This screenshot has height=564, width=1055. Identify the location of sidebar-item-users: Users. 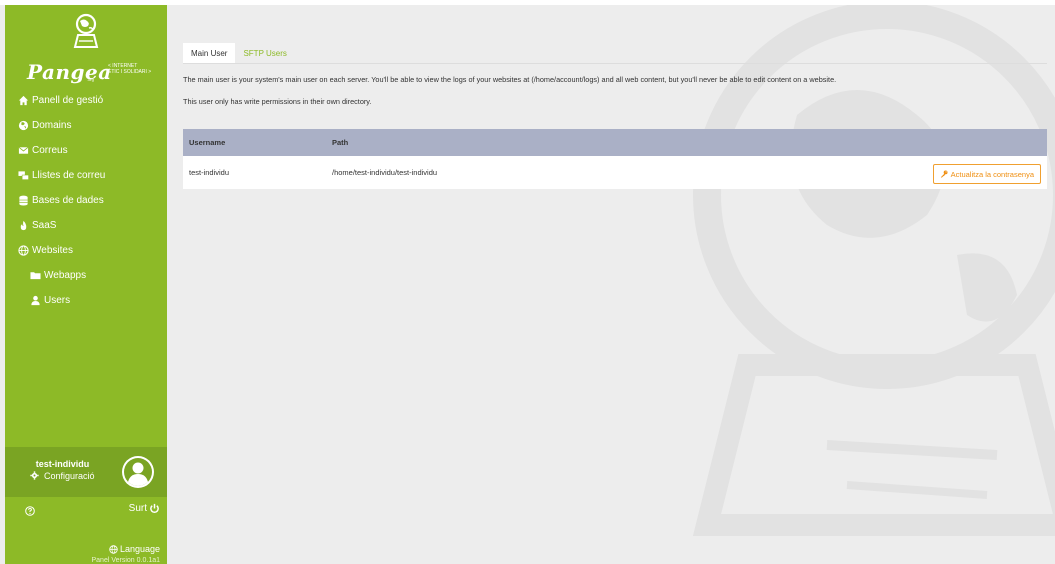
(86, 300).